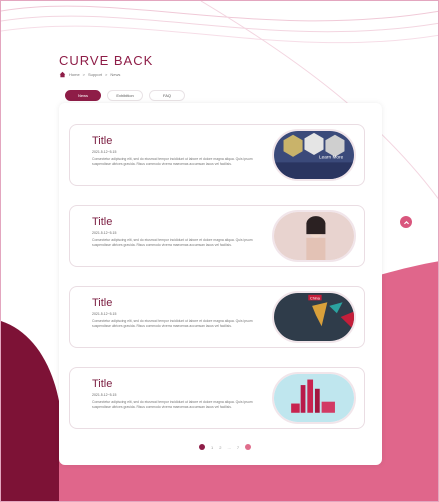 The image size is (439, 502). I want to click on tab-exhibition: Exhibition, so click(125, 95).